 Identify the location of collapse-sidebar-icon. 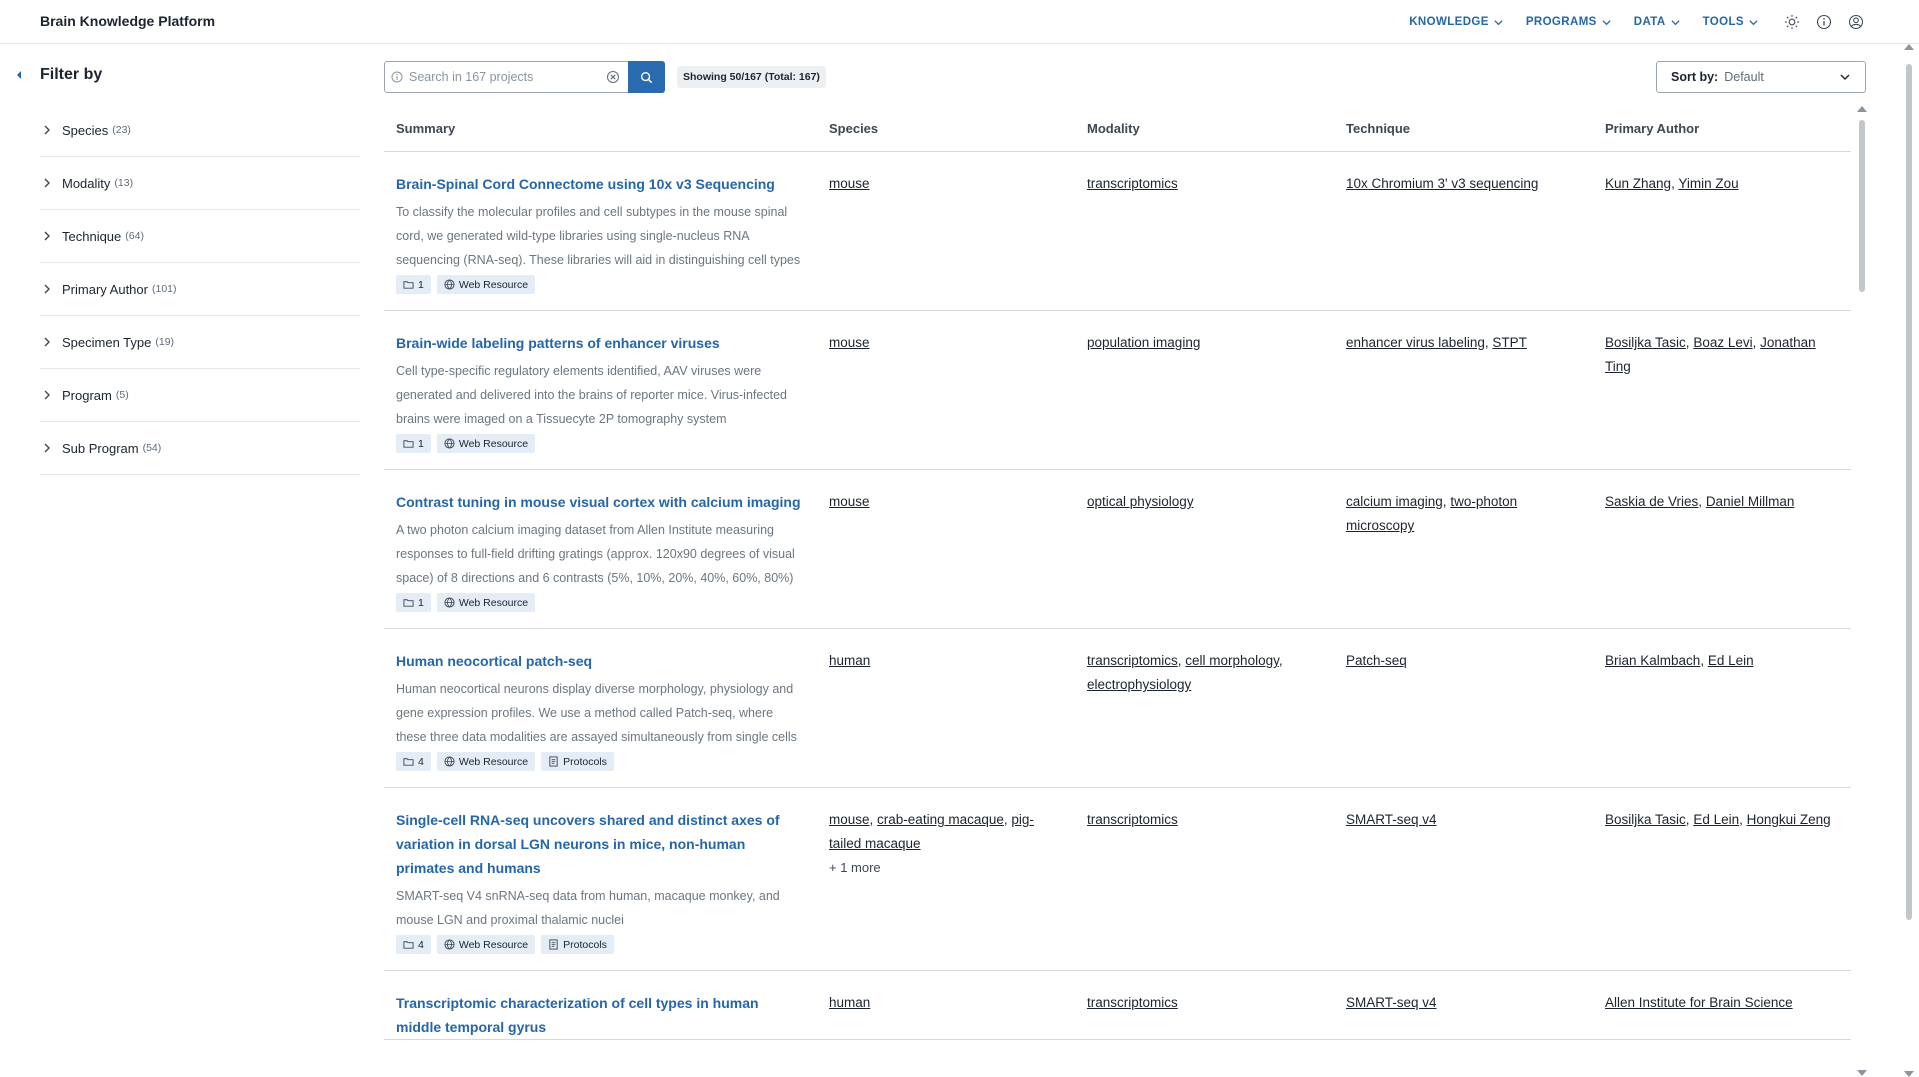
(19, 75).